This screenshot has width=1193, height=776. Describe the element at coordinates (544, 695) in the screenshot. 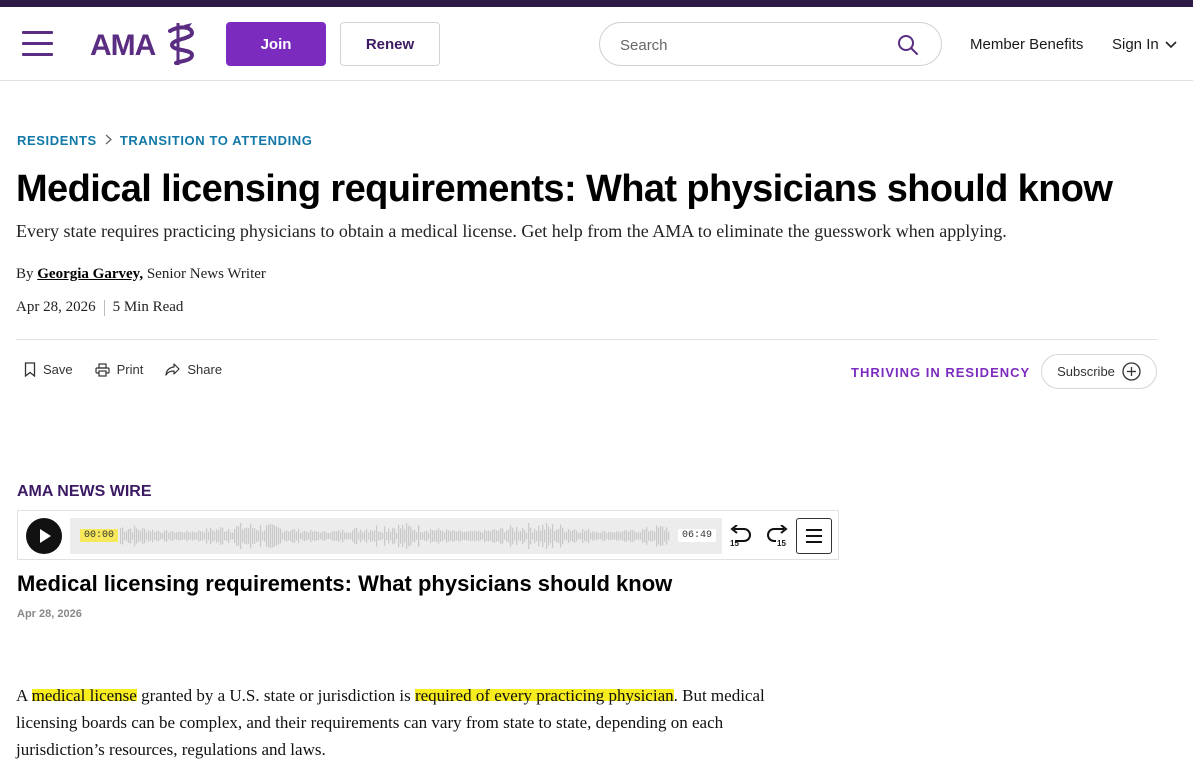

I see `highlight-required-physician: required of every practicing physician` at that location.